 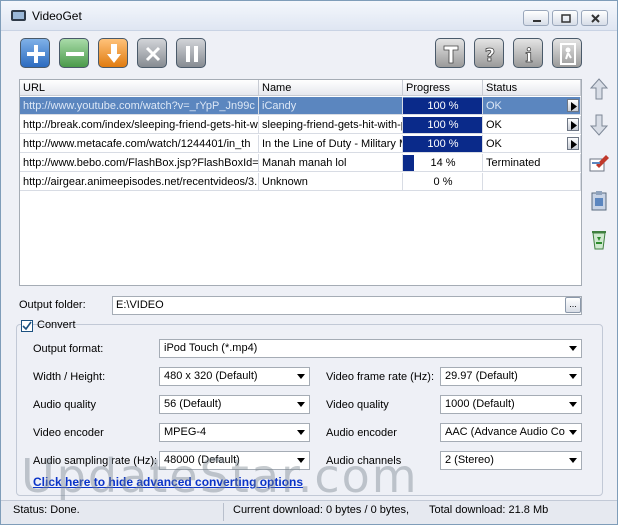 What do you see at coordinates (191, 53) in the screenshot?
I see `pause-button` at bounding box center [191, 53].